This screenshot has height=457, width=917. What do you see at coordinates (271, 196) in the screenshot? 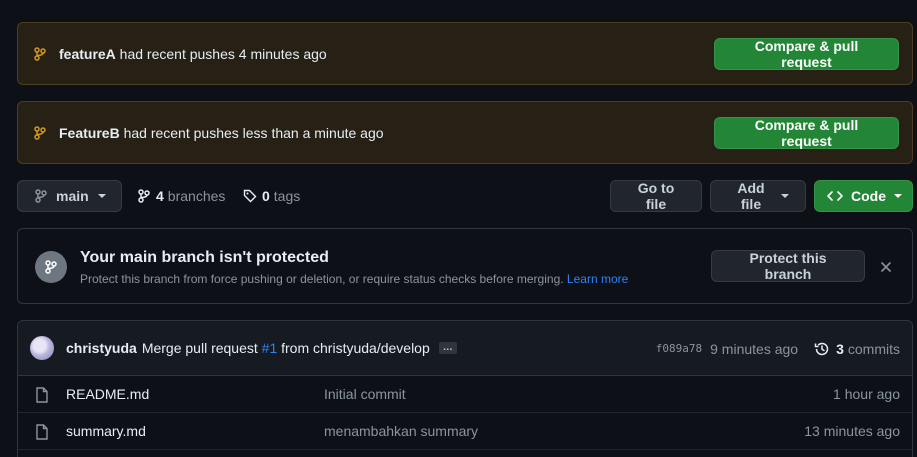
I see `tags-link: 0 tags` at bounding box center [271, 196].